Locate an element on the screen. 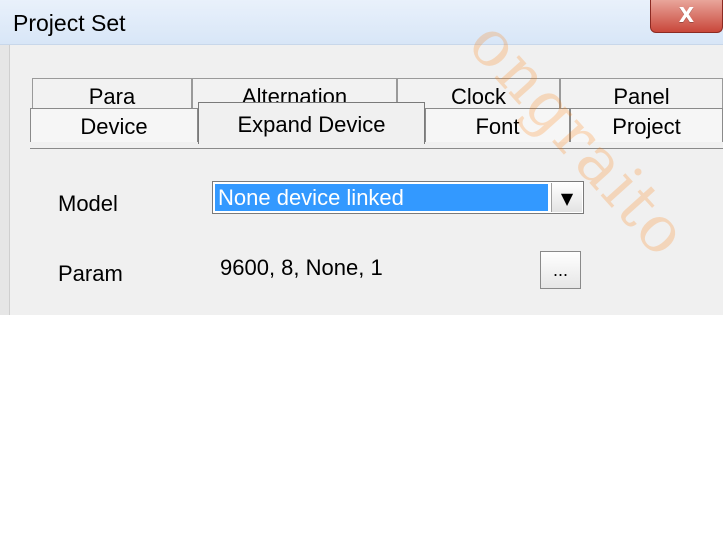 This screenshot has width=723, height=538. model-selected-value: None device linked is located at coordinates (381, 197).